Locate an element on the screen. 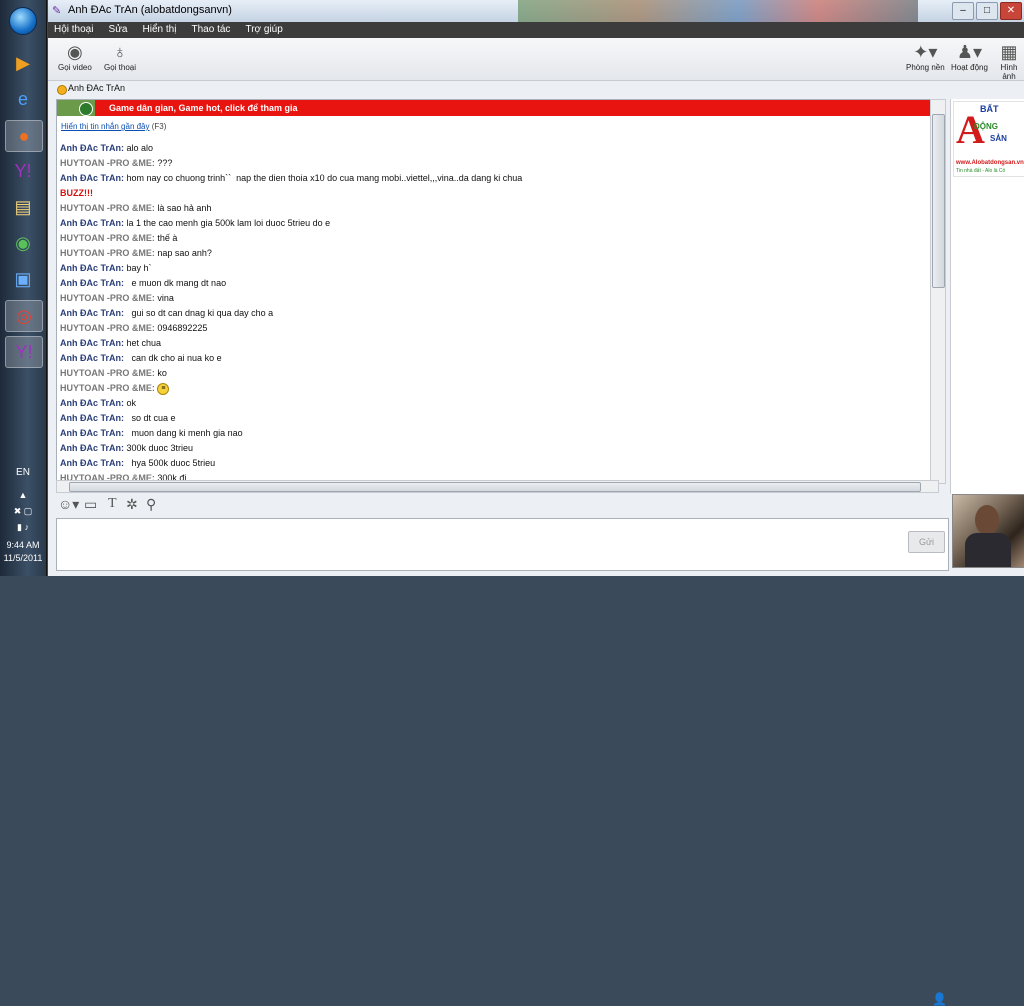  scroll-thumb-horizontal is located at coordinates (495, 487).